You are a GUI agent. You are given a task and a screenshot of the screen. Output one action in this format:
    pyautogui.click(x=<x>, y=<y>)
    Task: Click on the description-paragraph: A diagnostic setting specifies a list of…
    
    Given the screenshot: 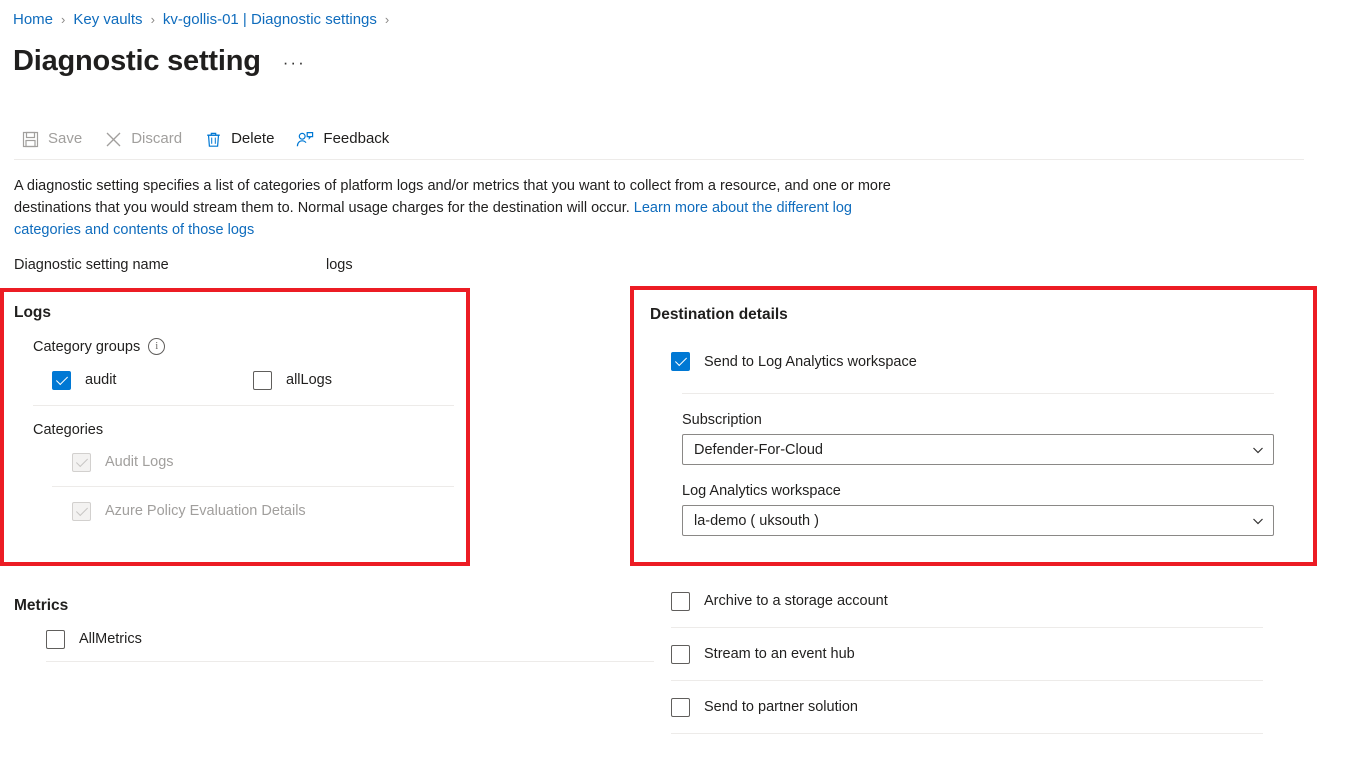 What is the action you would take?
    pyautogui.click(x=454, y=208)
    